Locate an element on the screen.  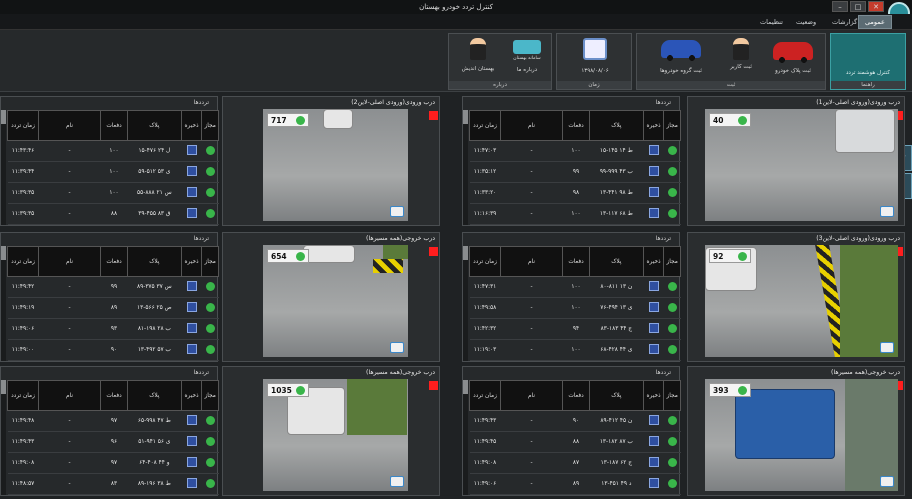
camera-image: 1035 is located at coordinates (335, 435).